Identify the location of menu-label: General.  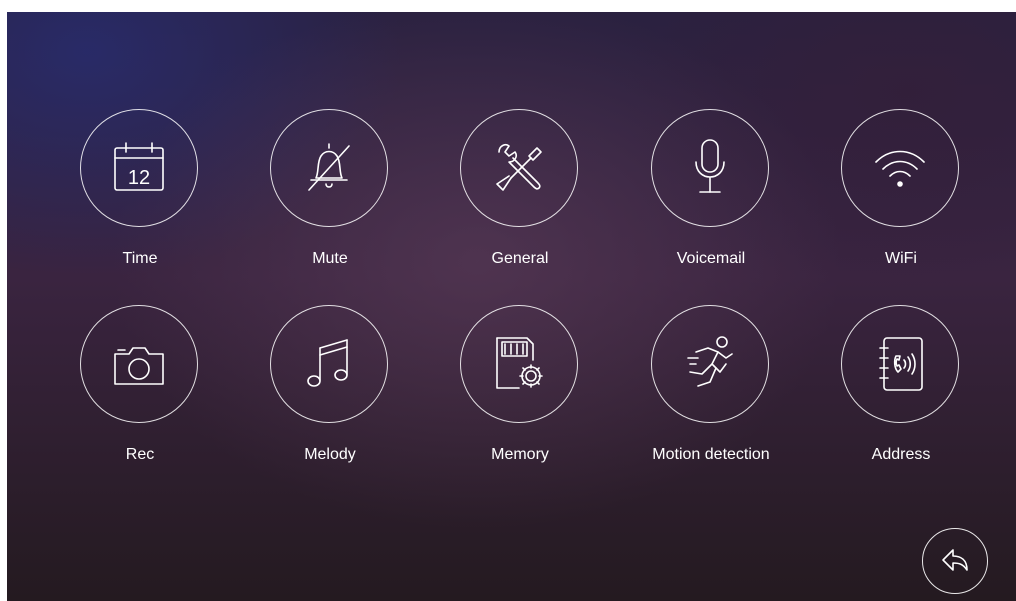
(520, 258).